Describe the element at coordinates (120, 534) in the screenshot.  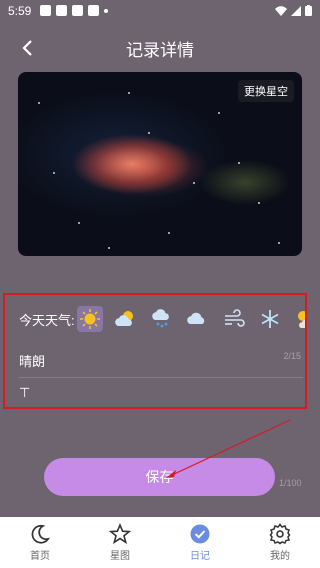
I see `star-icon` at that location.